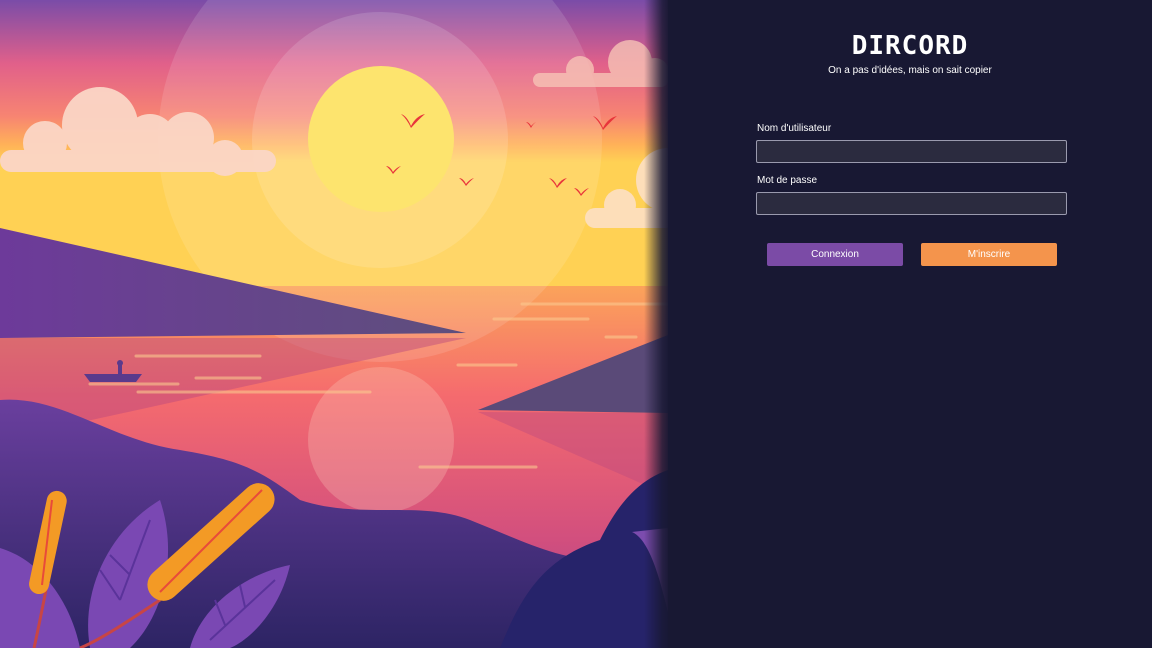  What do you see at coordinates (794, 128) in the screenshot?
I see `username-label: Nom d'utilisateur` at bounding box center [794, 128].